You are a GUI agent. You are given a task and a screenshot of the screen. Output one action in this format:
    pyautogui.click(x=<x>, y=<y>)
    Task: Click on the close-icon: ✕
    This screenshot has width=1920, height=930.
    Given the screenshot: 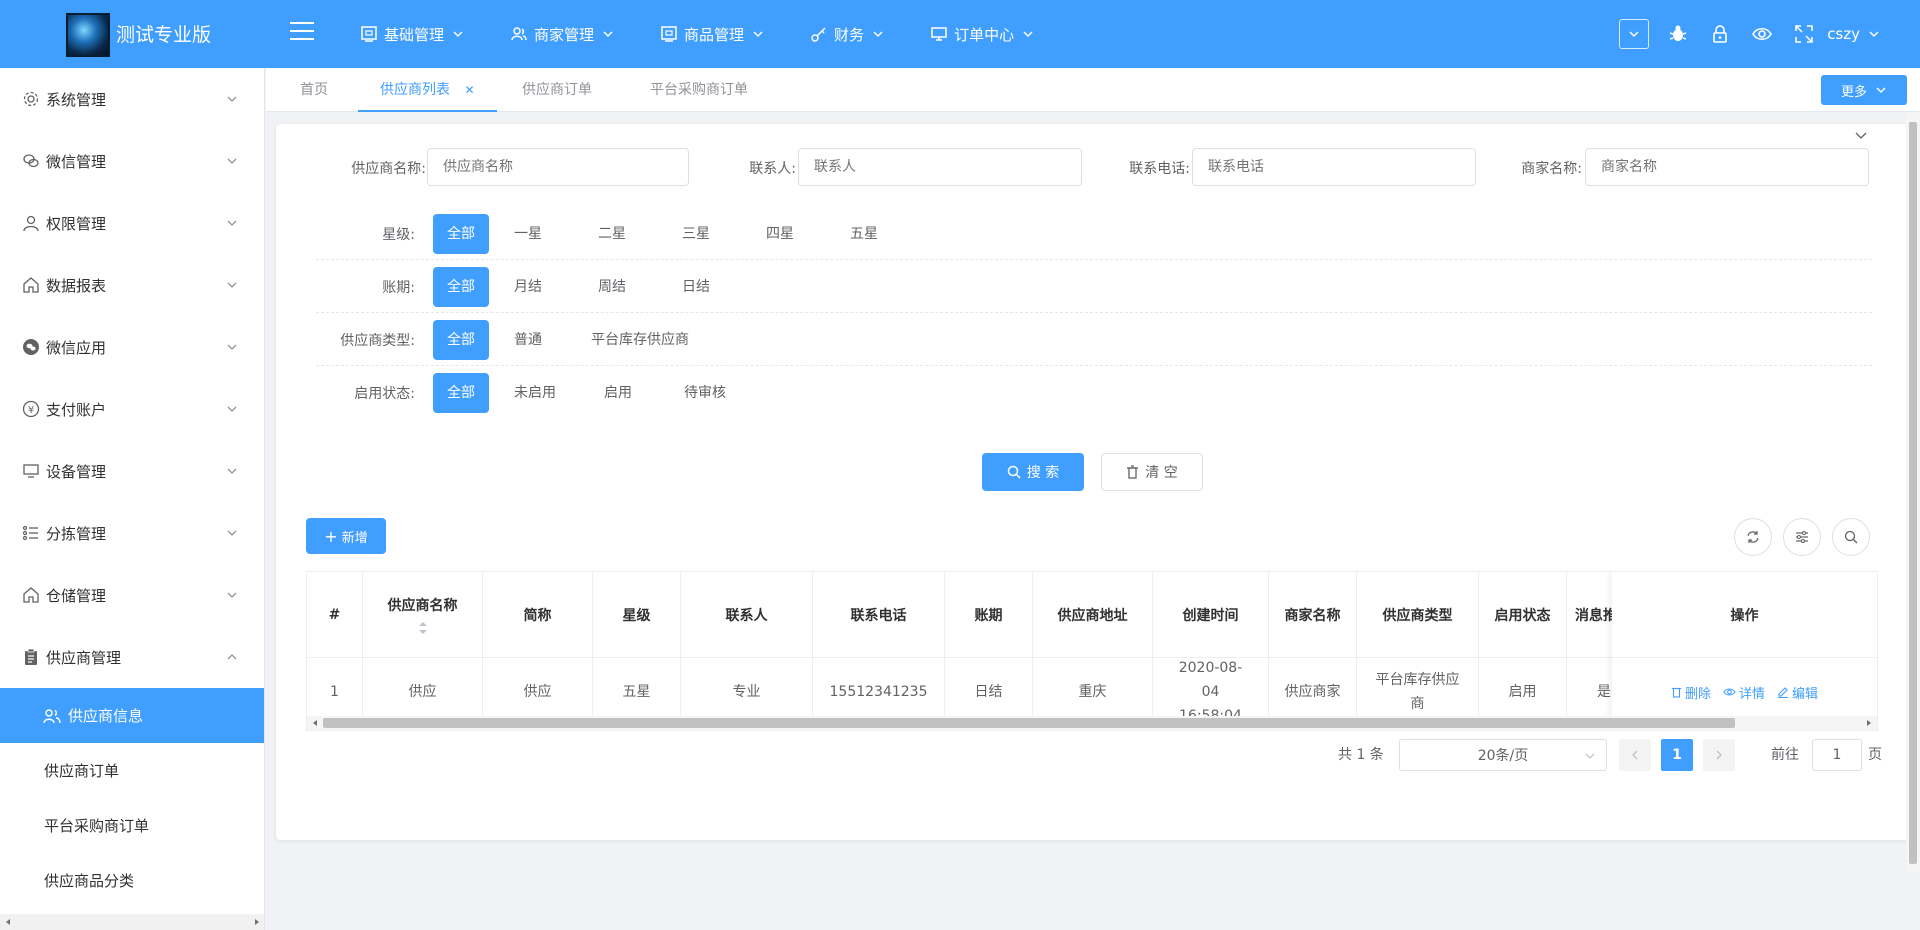 What is the action you would take?
    pyautogui.click(x=469, y=90)
    